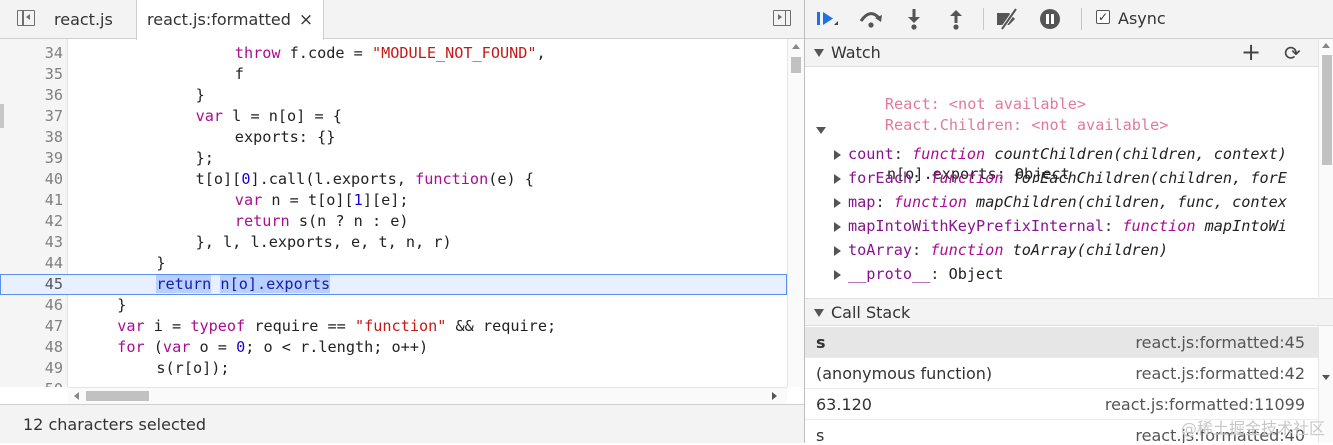 The width and height of the screenshot is (1333, 445). I want to click on frame-location: react.js:formatted:42, so click(1220, 373).